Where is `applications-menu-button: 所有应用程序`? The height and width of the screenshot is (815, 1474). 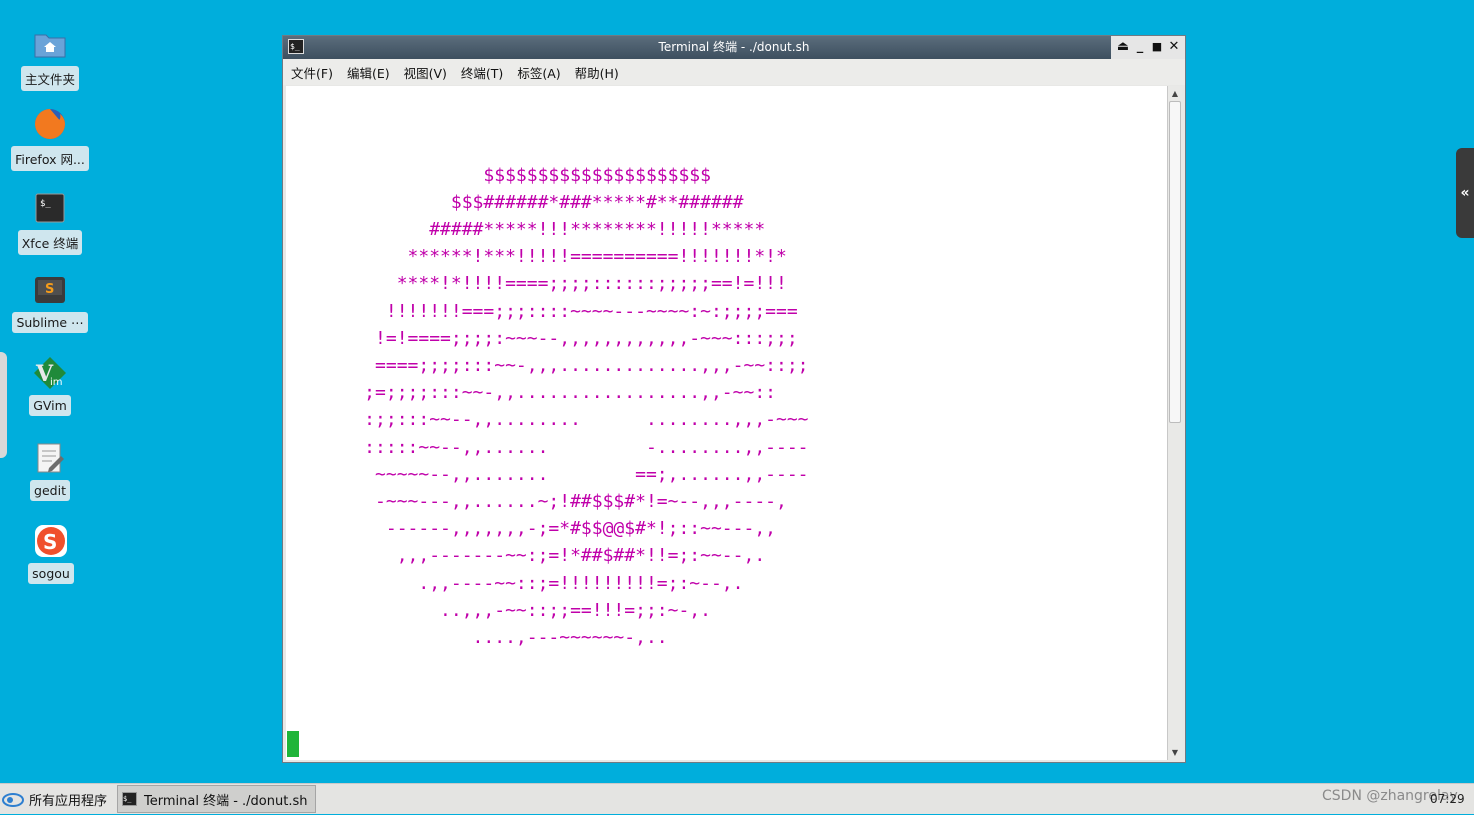 applications-menu-button: 所有应用程序 is located at coordinates (53, 799).